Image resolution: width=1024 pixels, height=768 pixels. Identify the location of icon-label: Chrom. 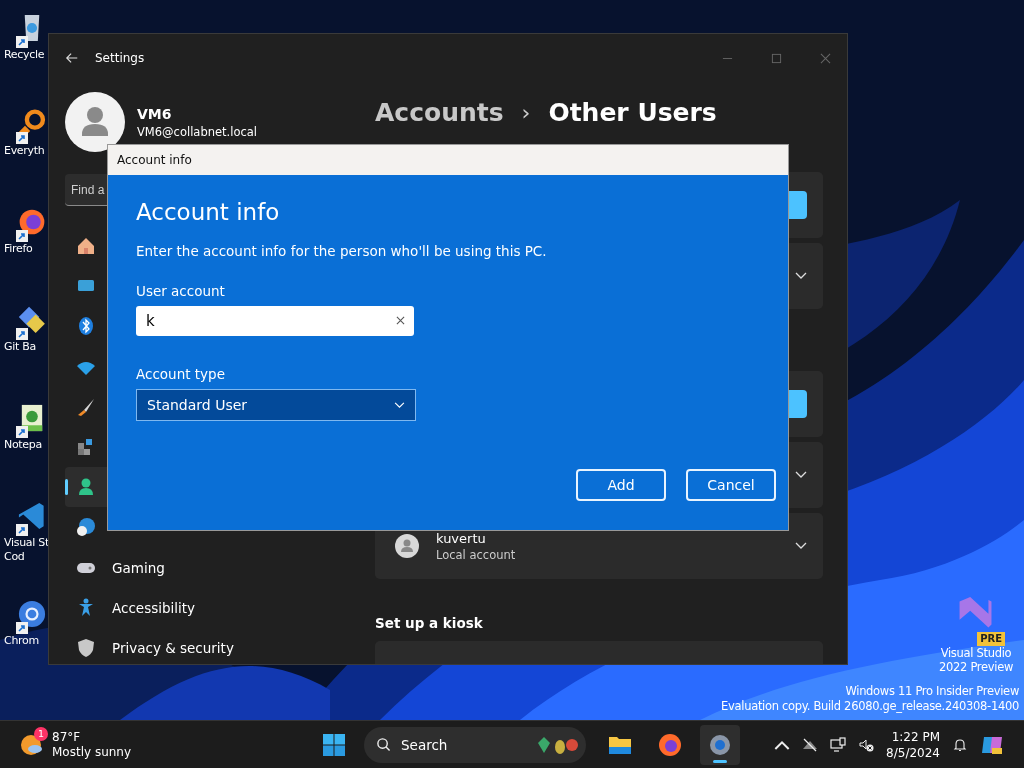
(21, 641).